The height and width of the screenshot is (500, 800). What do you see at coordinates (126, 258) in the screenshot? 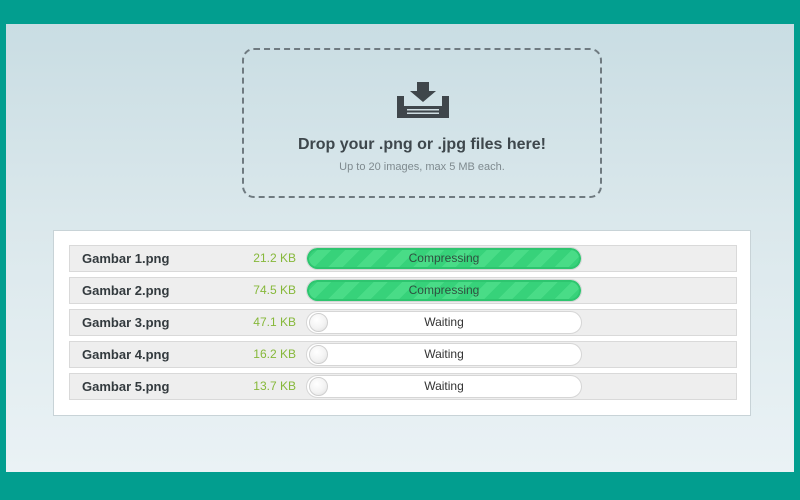
I see `file-name: Gambar 1.png` at bounding box center [126, 258].